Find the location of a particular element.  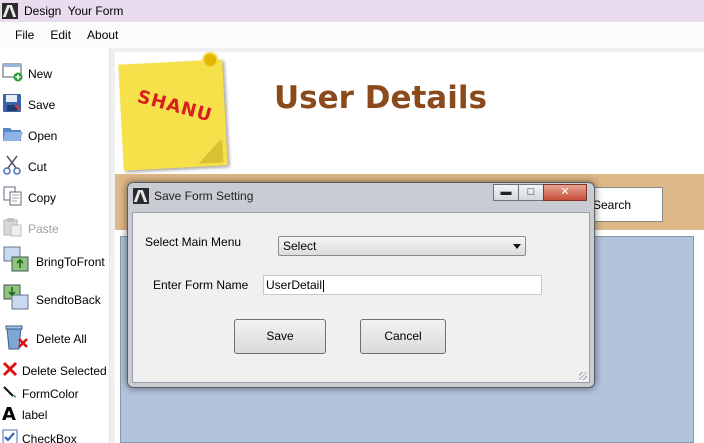

window-controls: ▬ □ ✕ is located at coordinates (540, 192).